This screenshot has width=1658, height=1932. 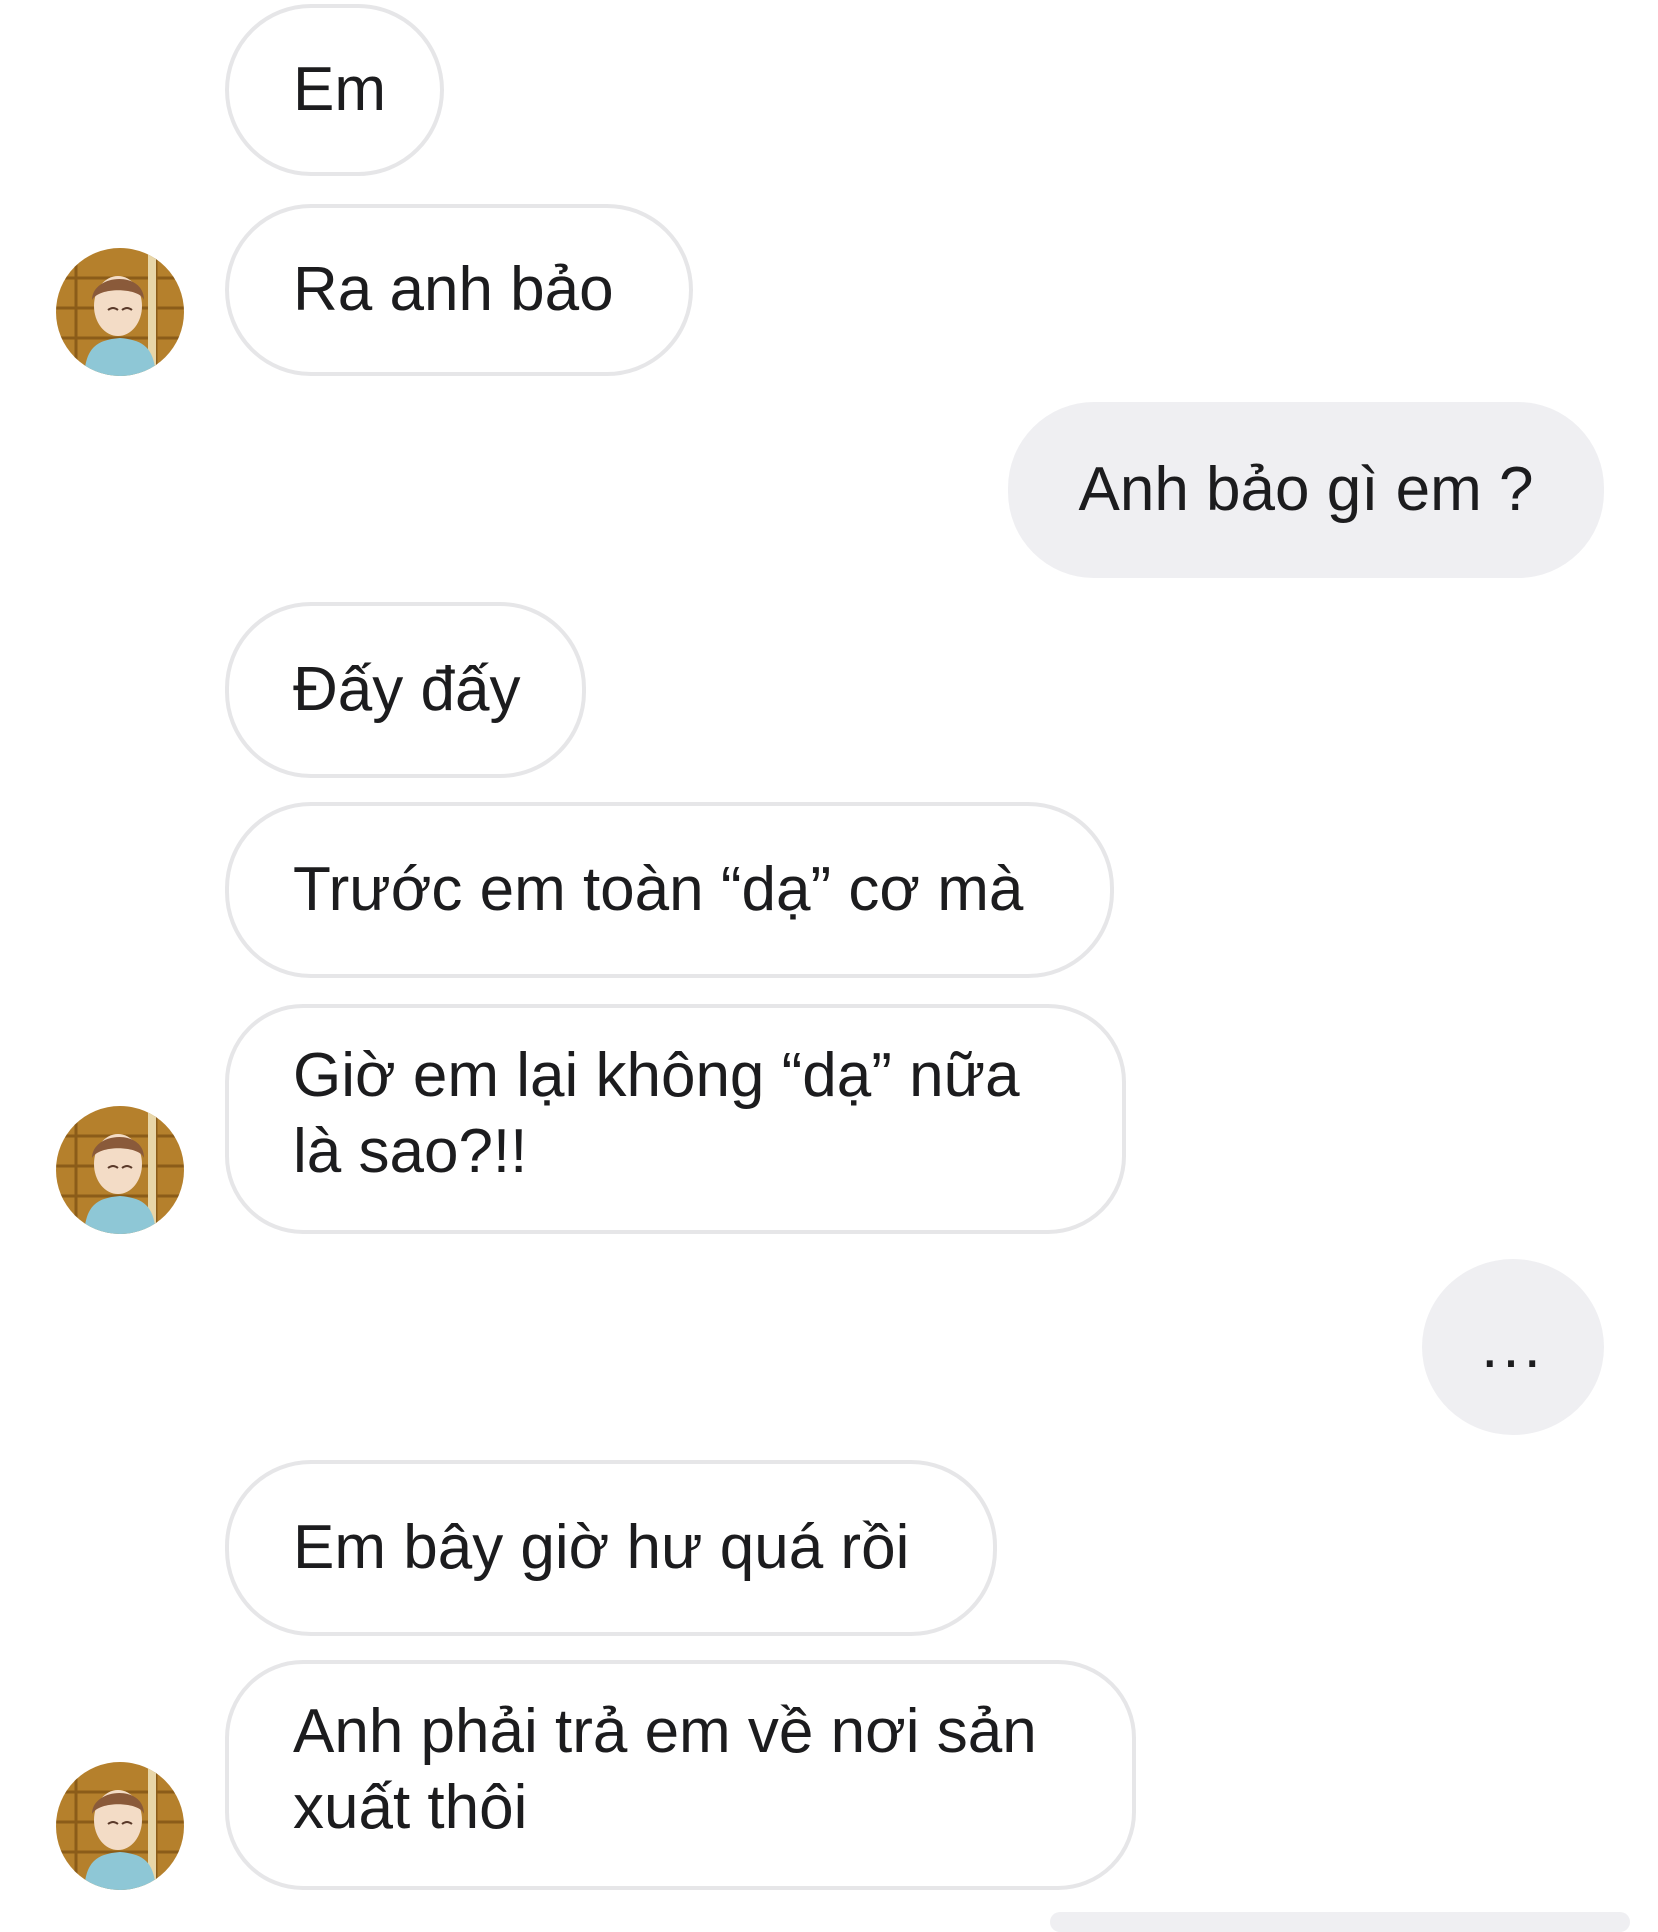 What do you see at coordinates (675, 1119) in the screenshot?
I see `incoming-message-bubble: Giờ em lại không “dạ” nữa là sao?!!` at bounding box center [675, 1119].